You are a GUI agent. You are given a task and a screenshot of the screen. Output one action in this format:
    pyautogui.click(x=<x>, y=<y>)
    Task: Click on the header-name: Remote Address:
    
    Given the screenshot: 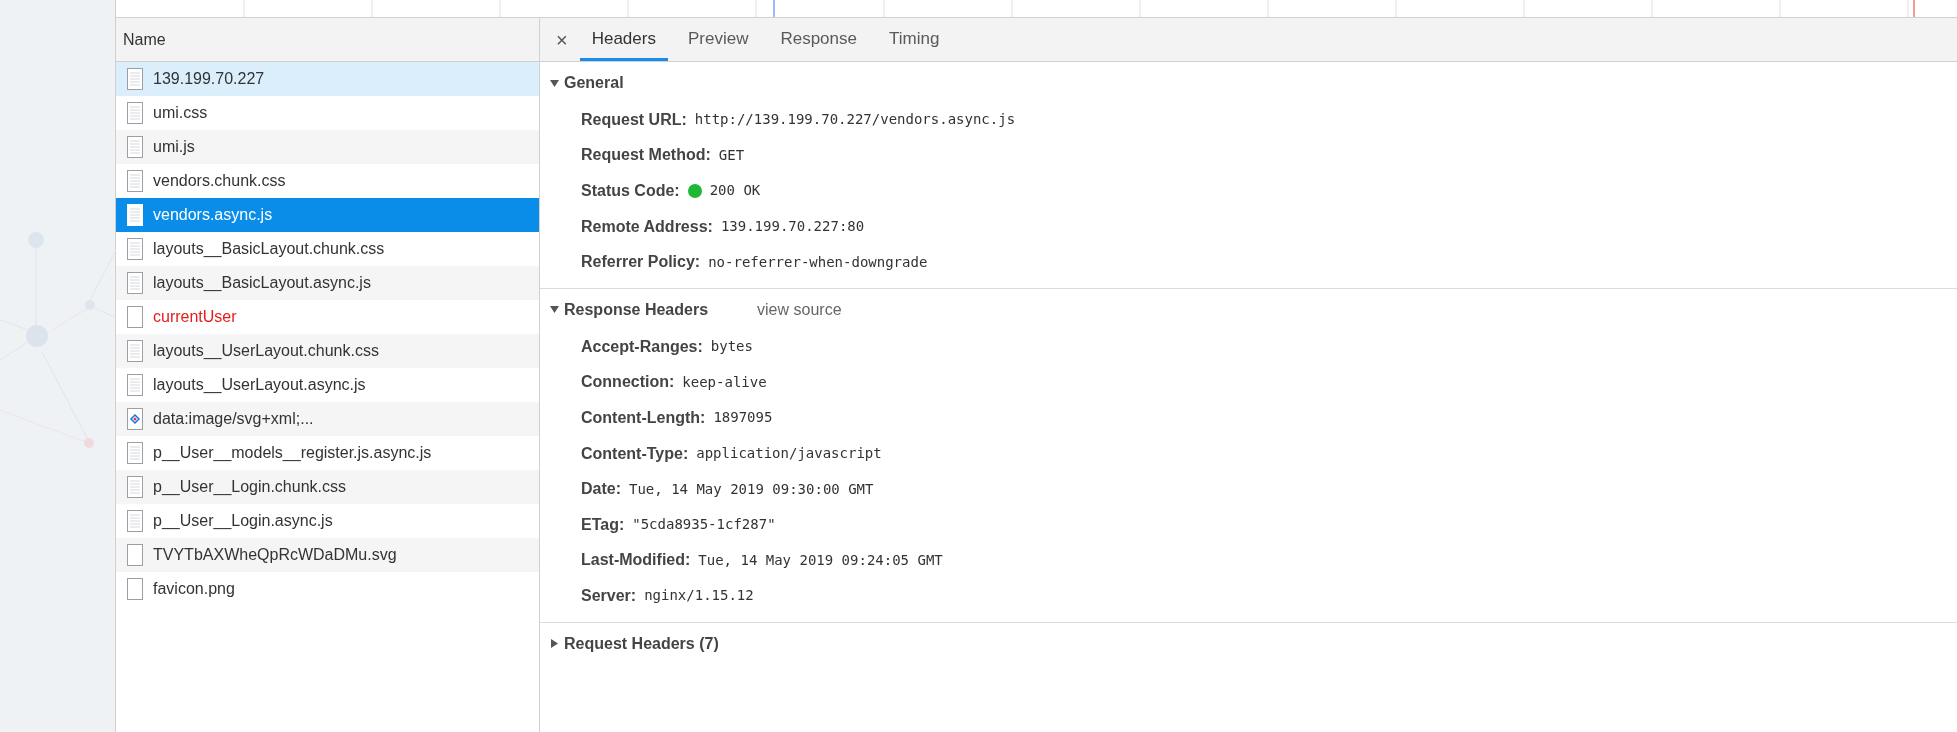 What is the action you would take?
    pyautogui.click(x=647, y=226)
    